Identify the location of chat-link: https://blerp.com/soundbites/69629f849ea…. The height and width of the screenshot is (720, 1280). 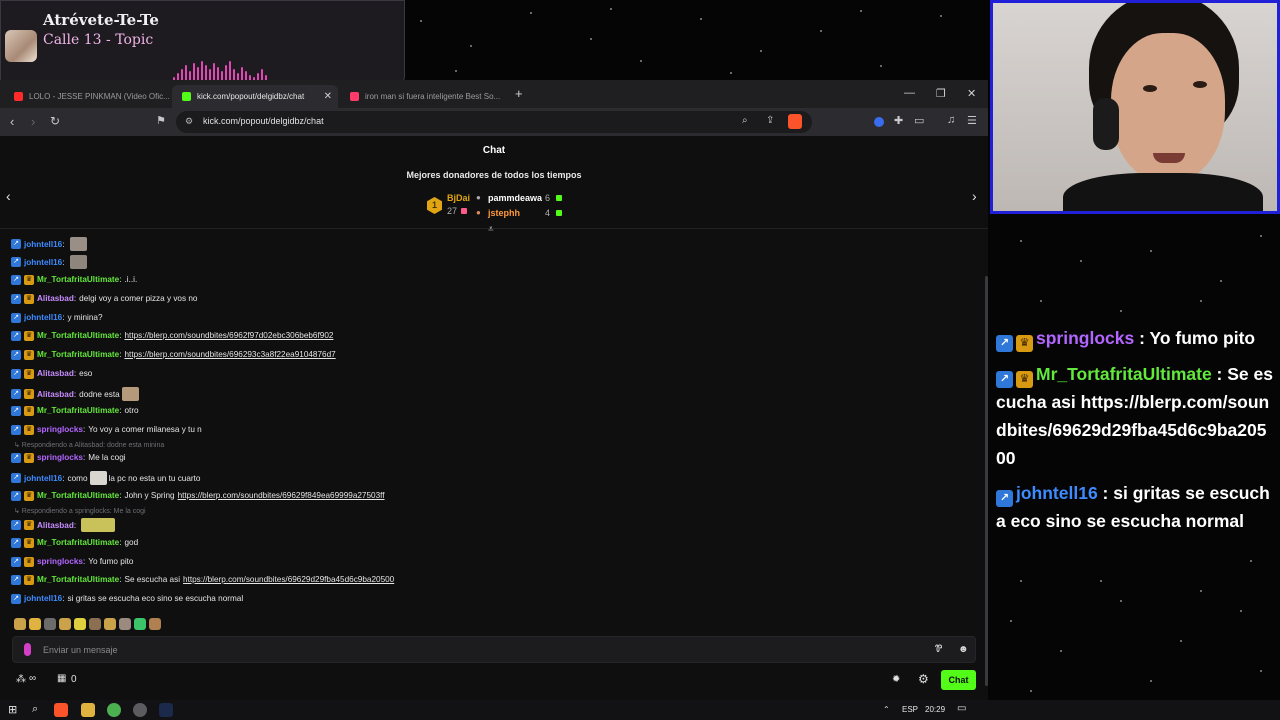
(281, 495).